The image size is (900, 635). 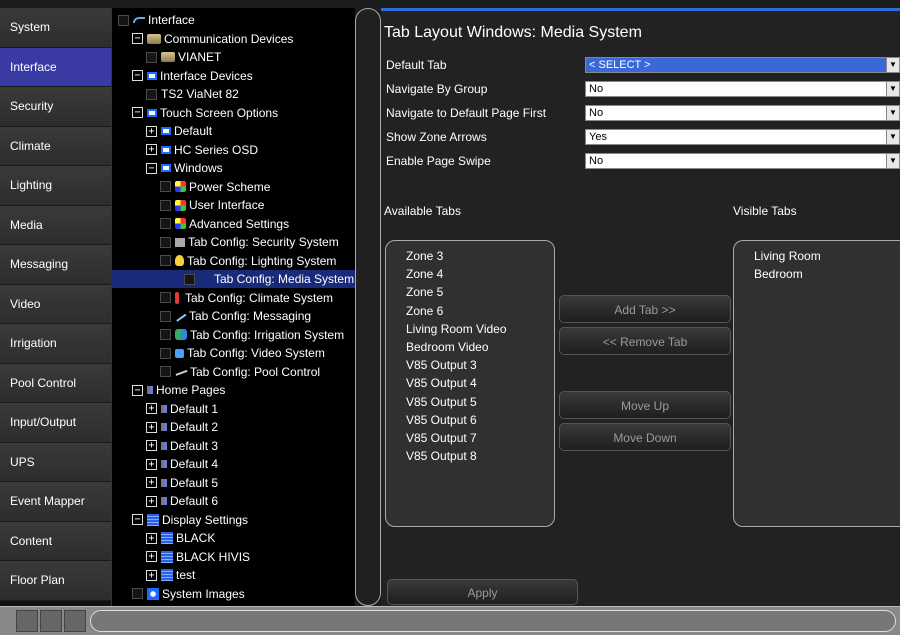 What do you see at coordinates (55, 107) in the screenshot?
I see `nav-item-security: Security` at bounding box center [55, 107].